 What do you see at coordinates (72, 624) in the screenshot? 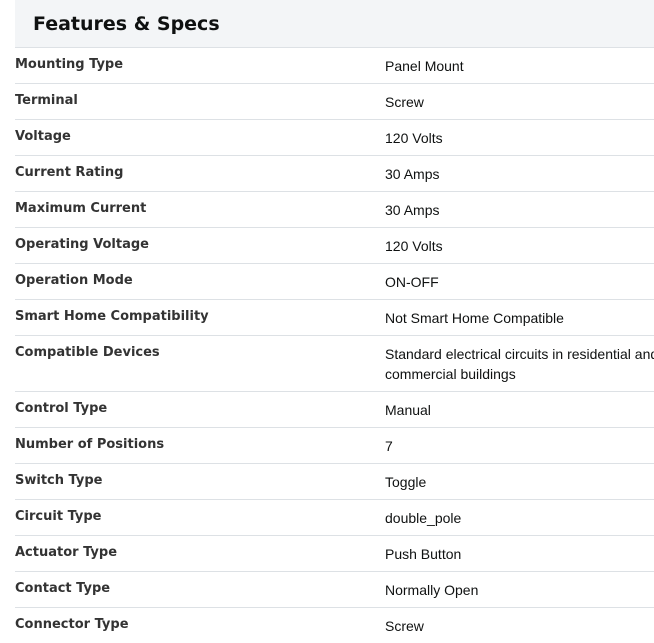
I see `spec-label: Connector Type` at bounding box center [72, 624].